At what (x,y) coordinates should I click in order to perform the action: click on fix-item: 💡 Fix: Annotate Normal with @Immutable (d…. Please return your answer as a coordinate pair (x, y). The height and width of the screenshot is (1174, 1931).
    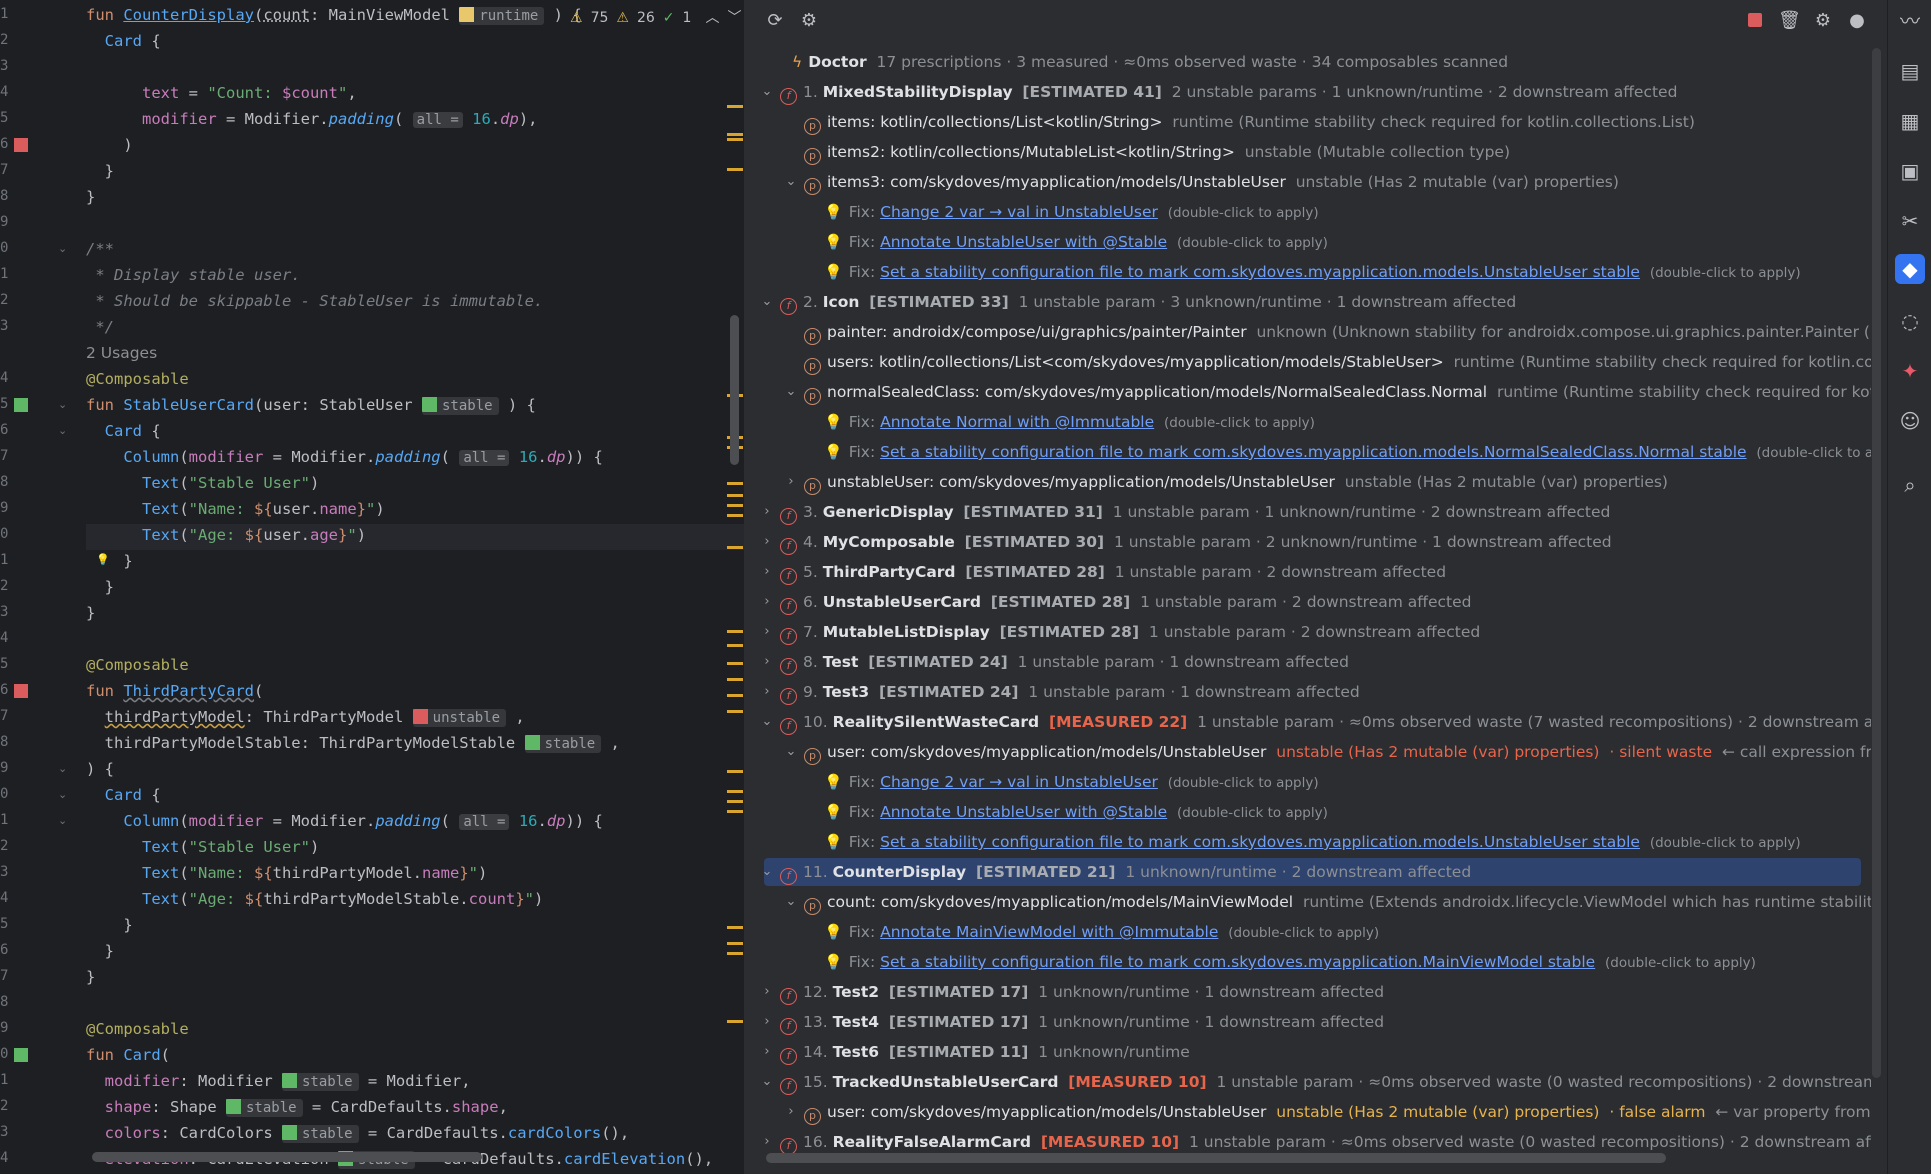
    Looking at the image, I should click on (1313, 422).